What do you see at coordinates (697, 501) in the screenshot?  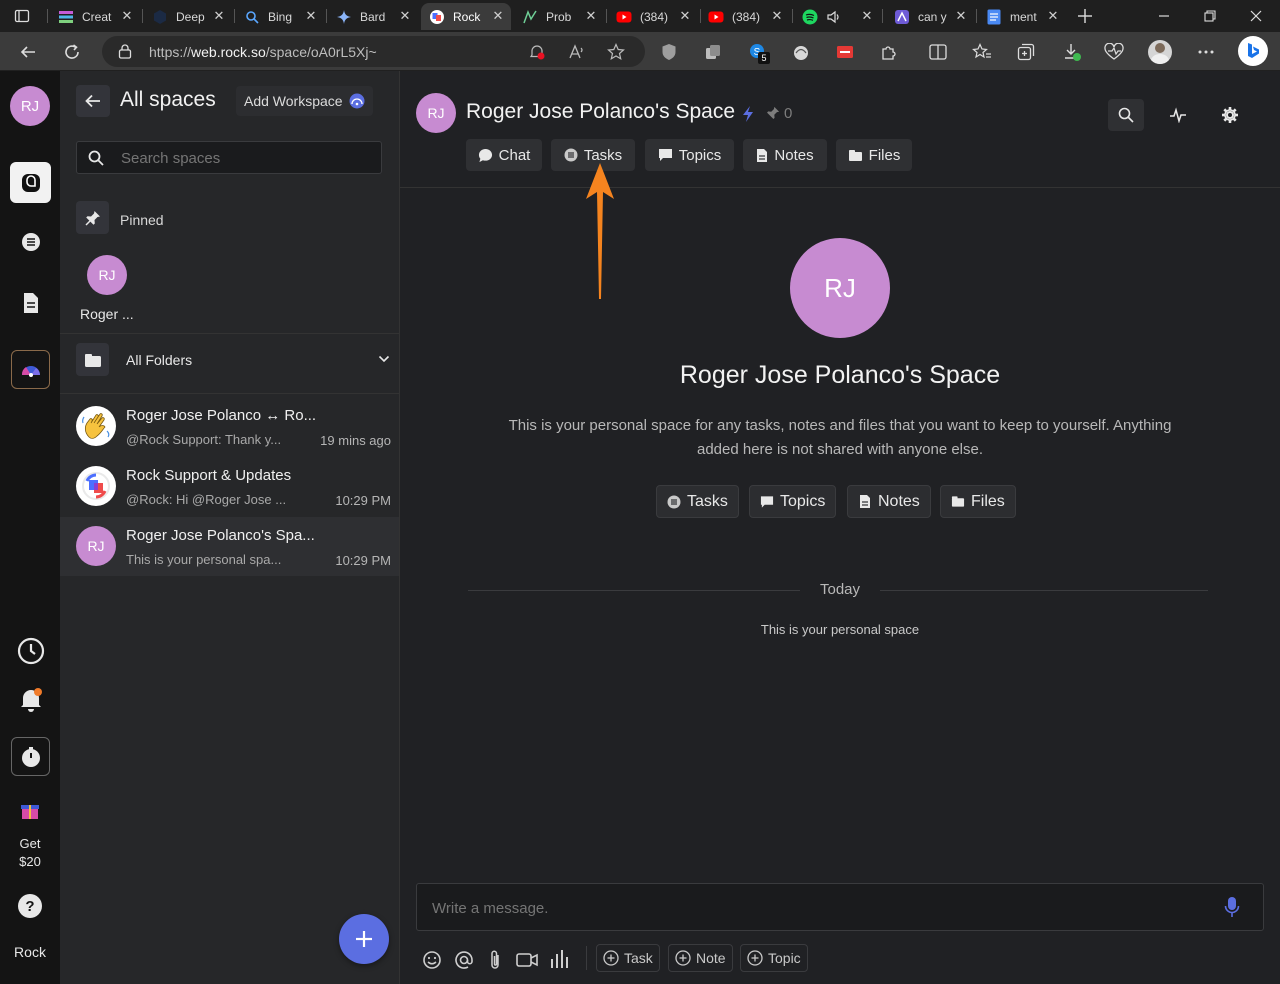 I see `quick-tasks-button: Tasks` at bounding box center [697, 501].